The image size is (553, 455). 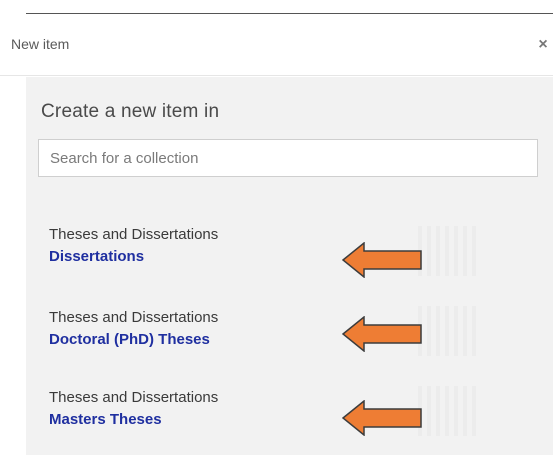 I want to click on close-icon: ×, so click(x=543, y=45).